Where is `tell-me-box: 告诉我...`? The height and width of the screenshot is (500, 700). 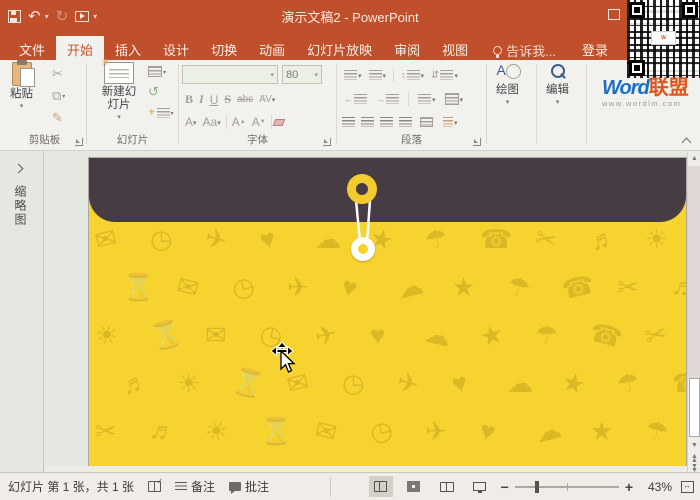 tell-me-box: 告诉我... is located at coordinates (521, 48).